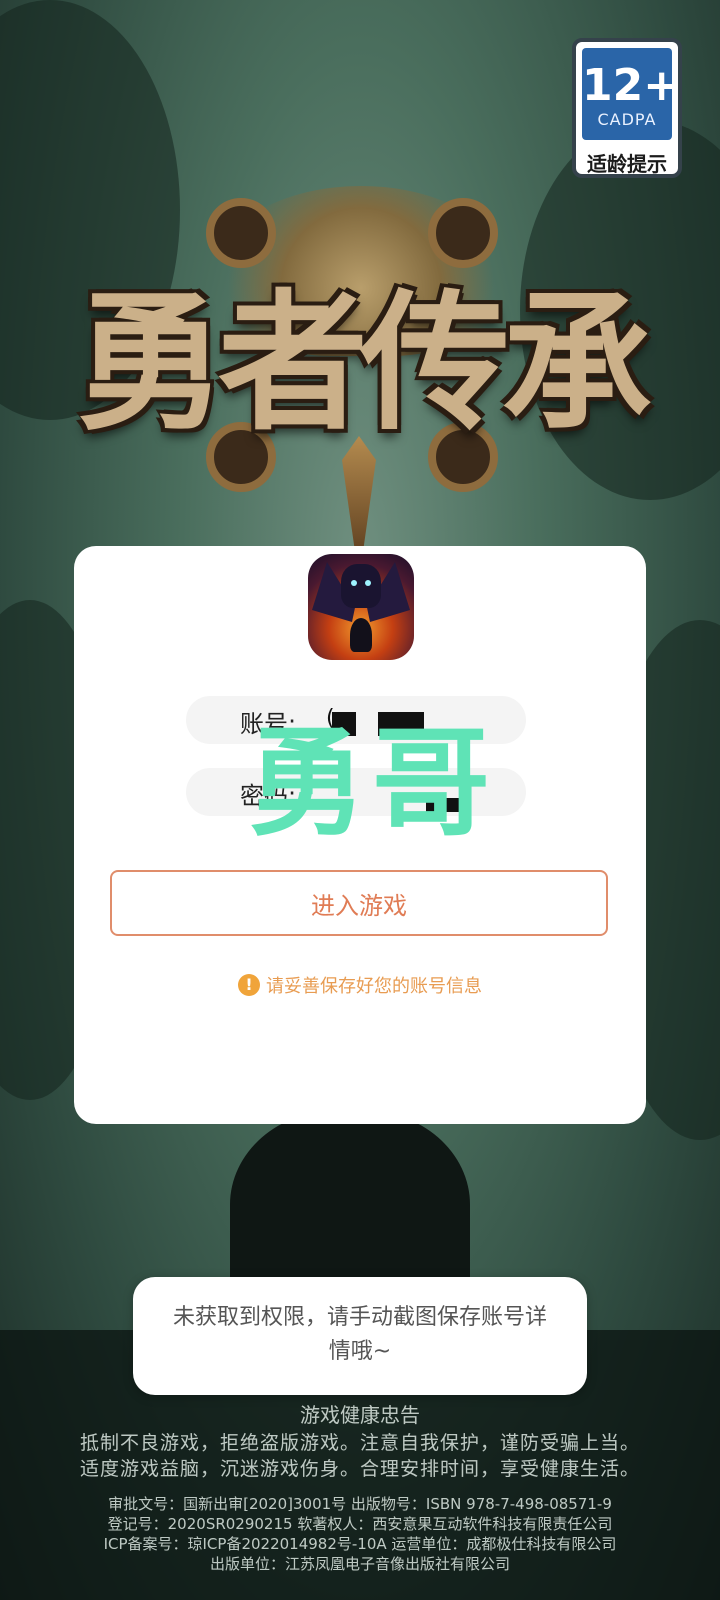 The height and width of the screenshot is (1600, 720). Describe the element at coordinates (627, 164) in the screenshot. I see `age-rating-hint: 适龄提示` at that location.